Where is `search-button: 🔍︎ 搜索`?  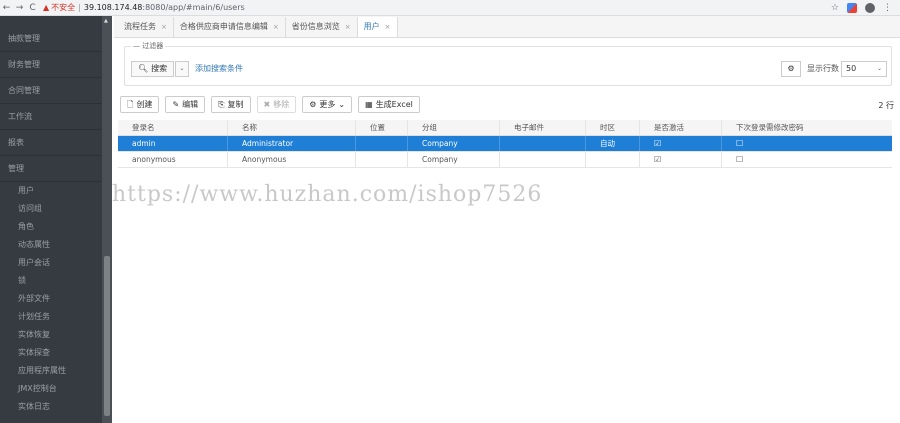 search-button: 🔍︎ 搜索 is located at coordinates (153, 69).